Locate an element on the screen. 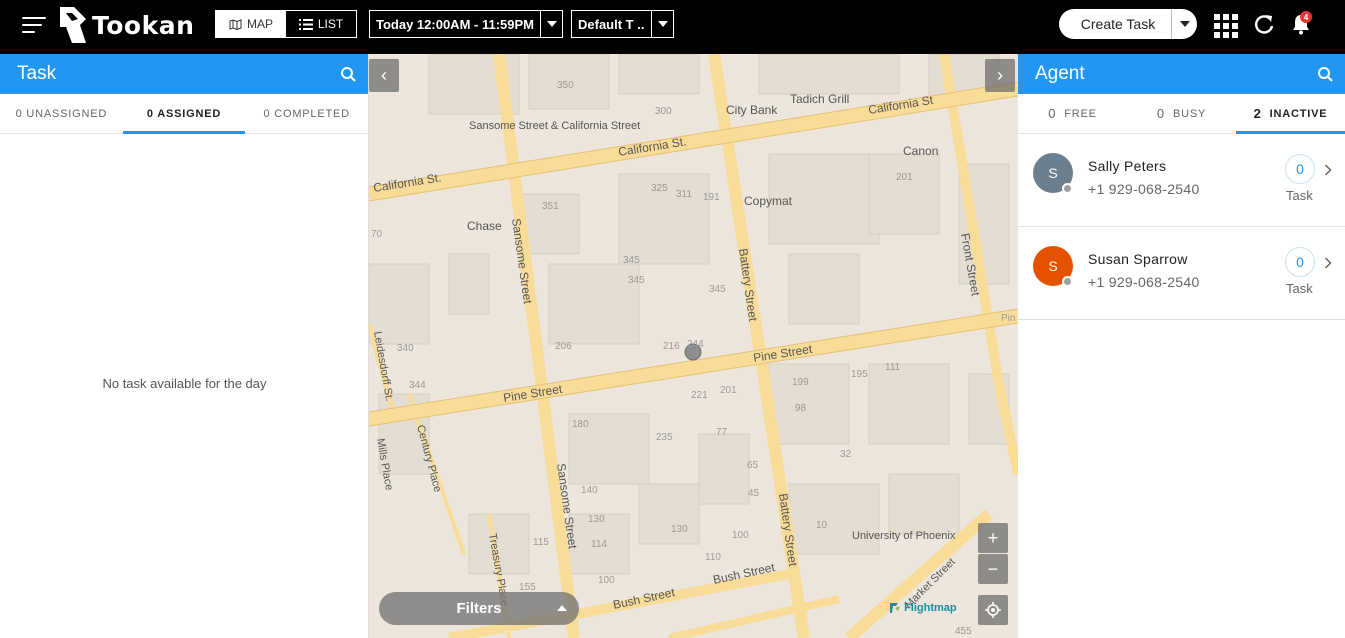 This screenshot has height=638, width=1345. zoom-in-button: + is located at coordinates (993, 538).